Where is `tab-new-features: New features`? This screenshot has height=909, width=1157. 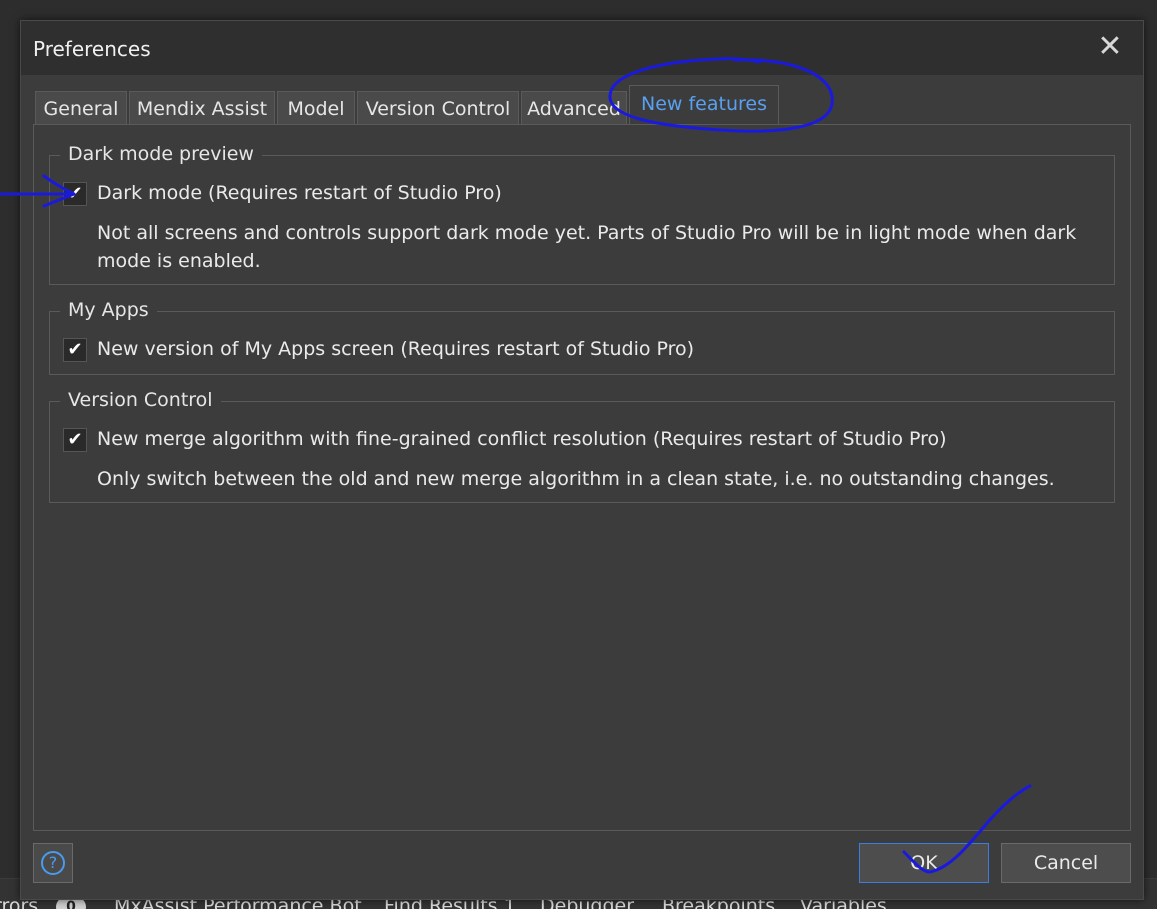
tab-new-features: New features is located at coordinates (704, 105).